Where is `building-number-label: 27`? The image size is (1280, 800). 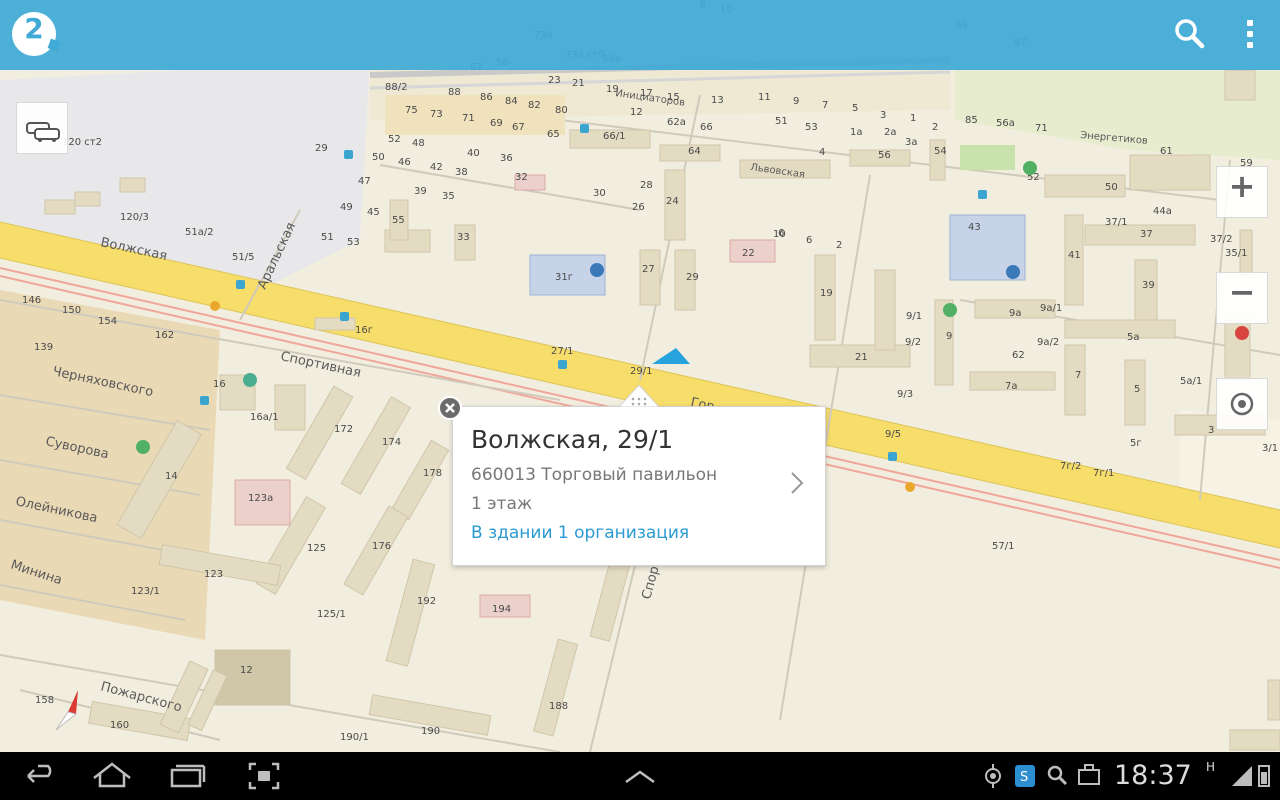
building-number-label: 27 is located at coordinates (648, 269).